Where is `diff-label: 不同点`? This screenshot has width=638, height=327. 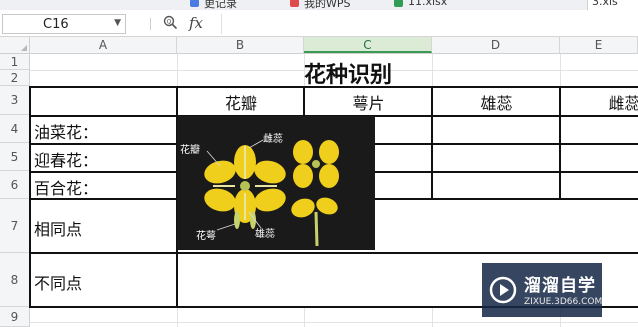
diff-label: 不同点 is located at coordinates (58, 283).